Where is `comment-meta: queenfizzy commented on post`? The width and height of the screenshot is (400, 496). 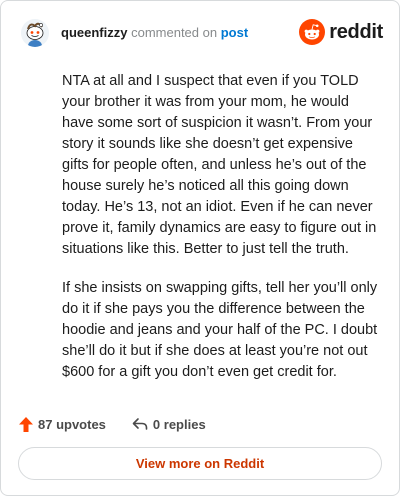 comment-meta: queenfizzy commented on post is located at coordinates (154, 32).